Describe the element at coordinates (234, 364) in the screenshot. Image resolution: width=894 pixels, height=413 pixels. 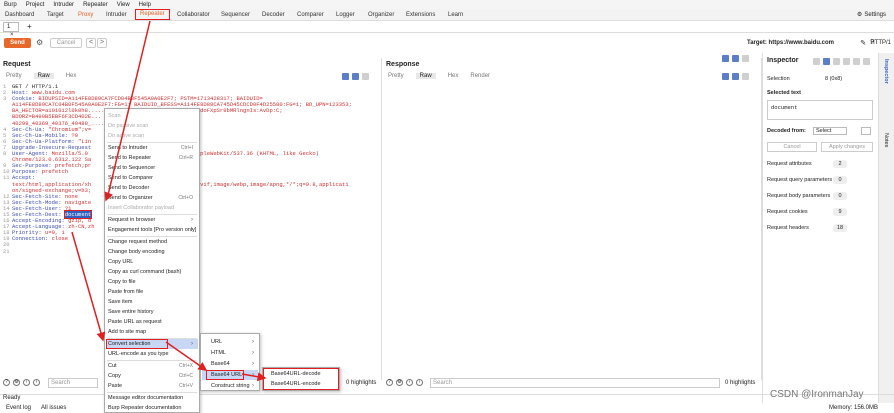
I see `submenu-item: Base64 ›` at that location.